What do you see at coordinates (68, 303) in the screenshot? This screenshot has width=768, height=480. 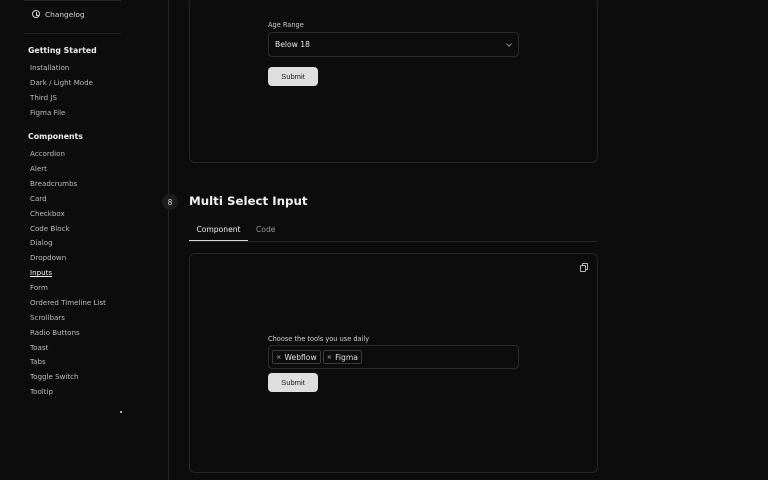 I see `sidebar-item-ordered-timeline-list: Ordered Timeline List` at bounding box center [68, 303].